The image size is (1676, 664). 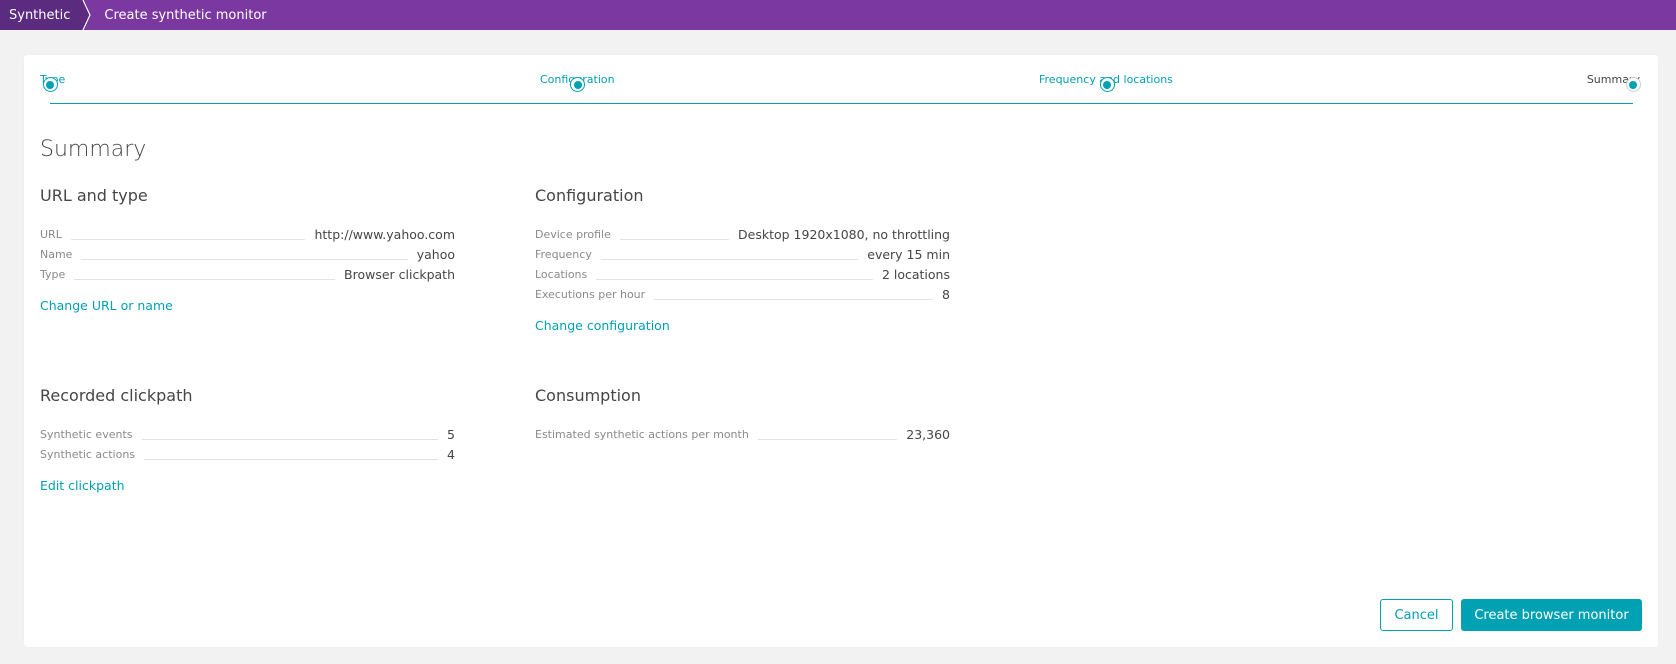 What do you see at coordinates (106, 305) in the screenshot?
I see `change-url-or-name-link: Change URL or name` at bounding box center [106, 305].